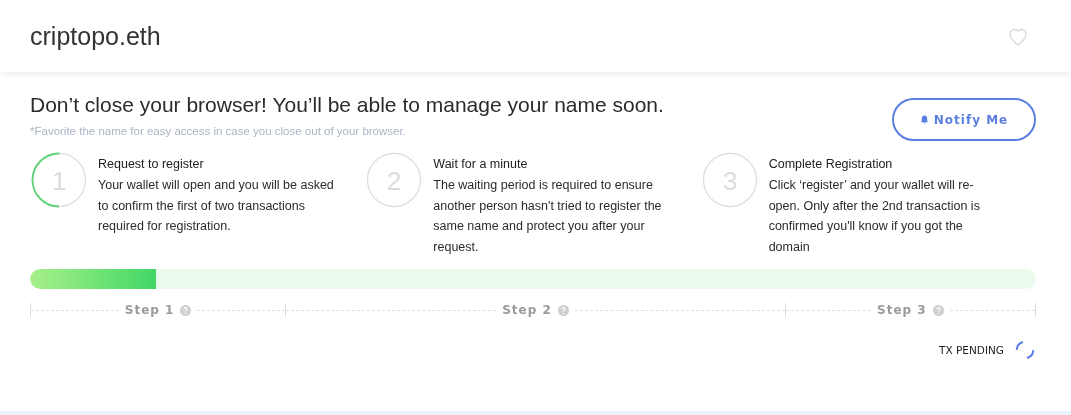 This screenshot has height=415, width=1071. Describe the element at coordinates (527, 310) in the screenshot. I see `step-label: Step 2` at that location.